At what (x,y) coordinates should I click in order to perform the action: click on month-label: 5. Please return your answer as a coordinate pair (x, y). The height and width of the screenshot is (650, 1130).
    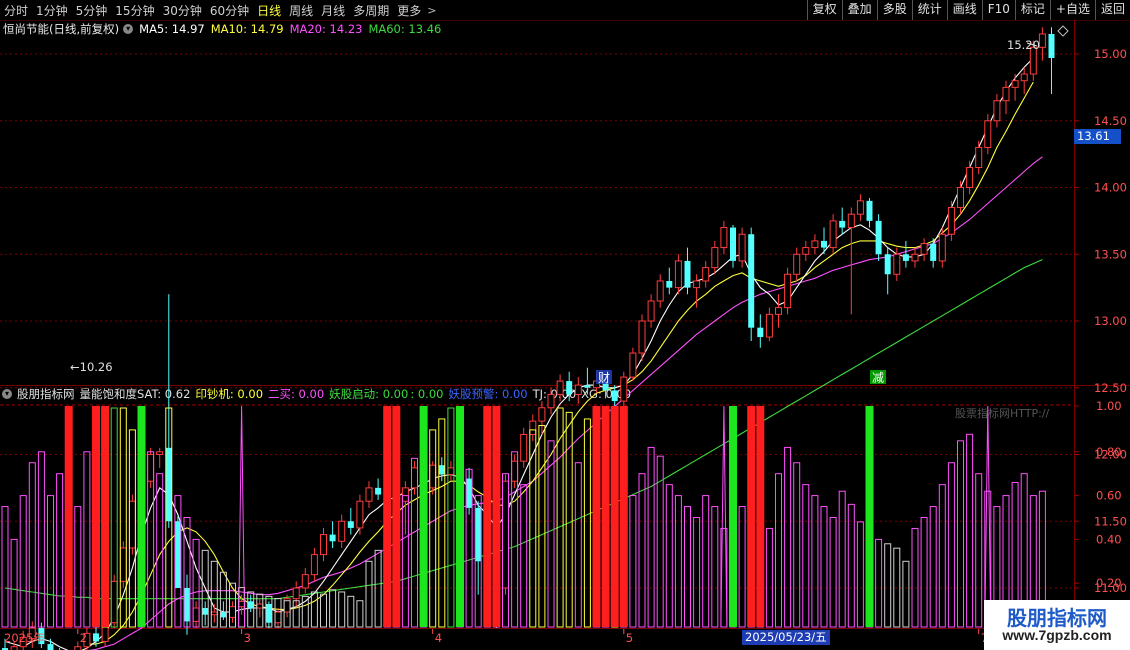
    Looking at the image, I should click on (629, 638).